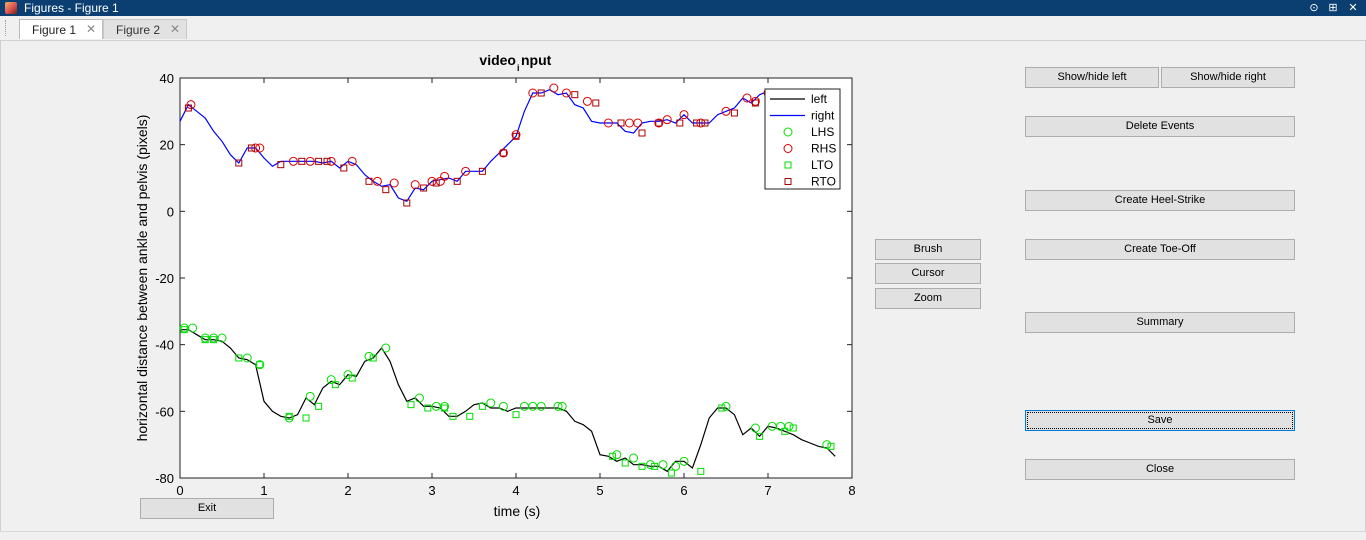 Image resolution: width=1366 pixels, height=540 pixels. I want to click on y-tick-label: 20, so click(167, 145).